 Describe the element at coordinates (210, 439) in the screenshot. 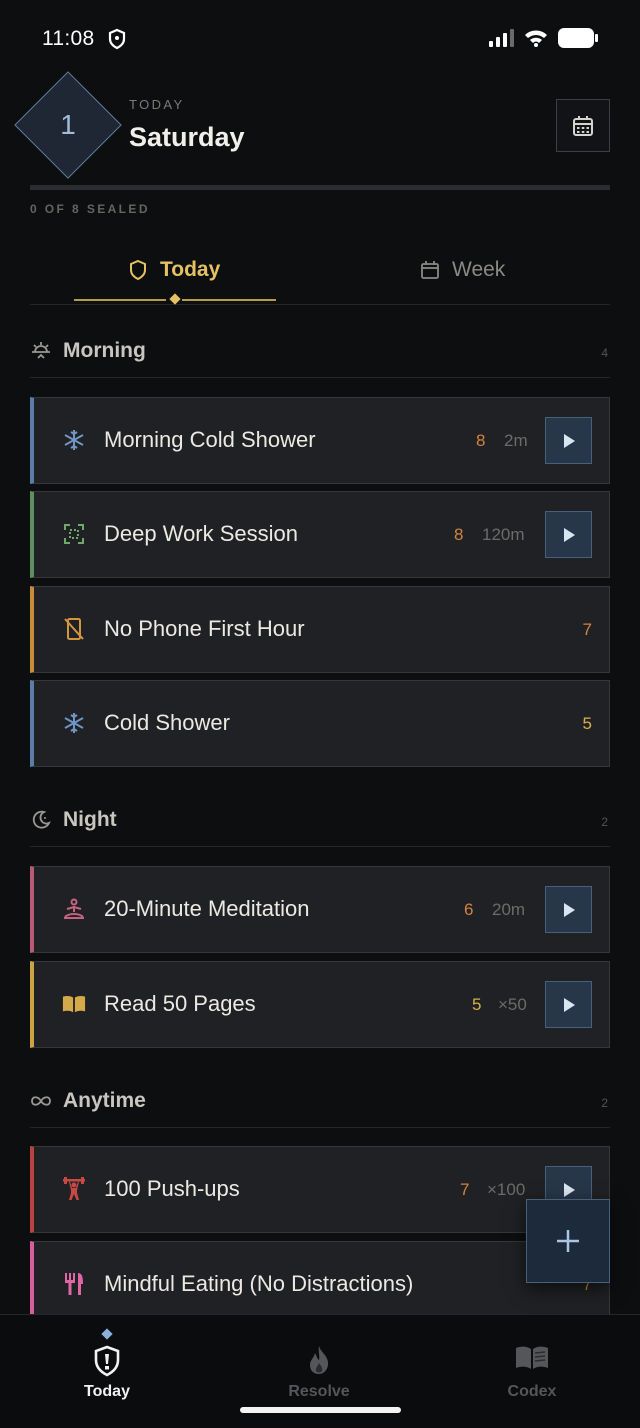

I see `habit-title: Morning Cold Shower` at that location.